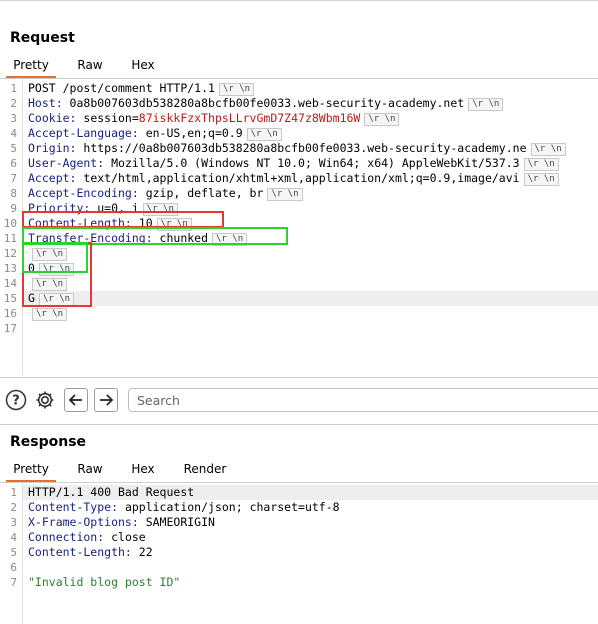 Image resolution: width=598 pixels, height=624 pixels. I want to click on line-text: HTTP/1.1 400 Bad Request, so click(111, 492).